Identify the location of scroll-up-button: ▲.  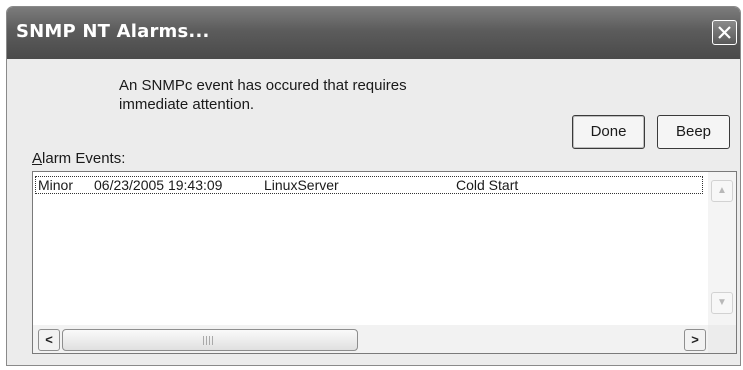
(722, 191).